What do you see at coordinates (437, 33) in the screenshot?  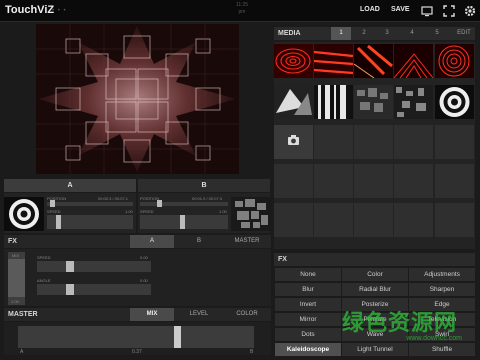 I see `media-bank-5: 5` at bounding box center [437, 33].